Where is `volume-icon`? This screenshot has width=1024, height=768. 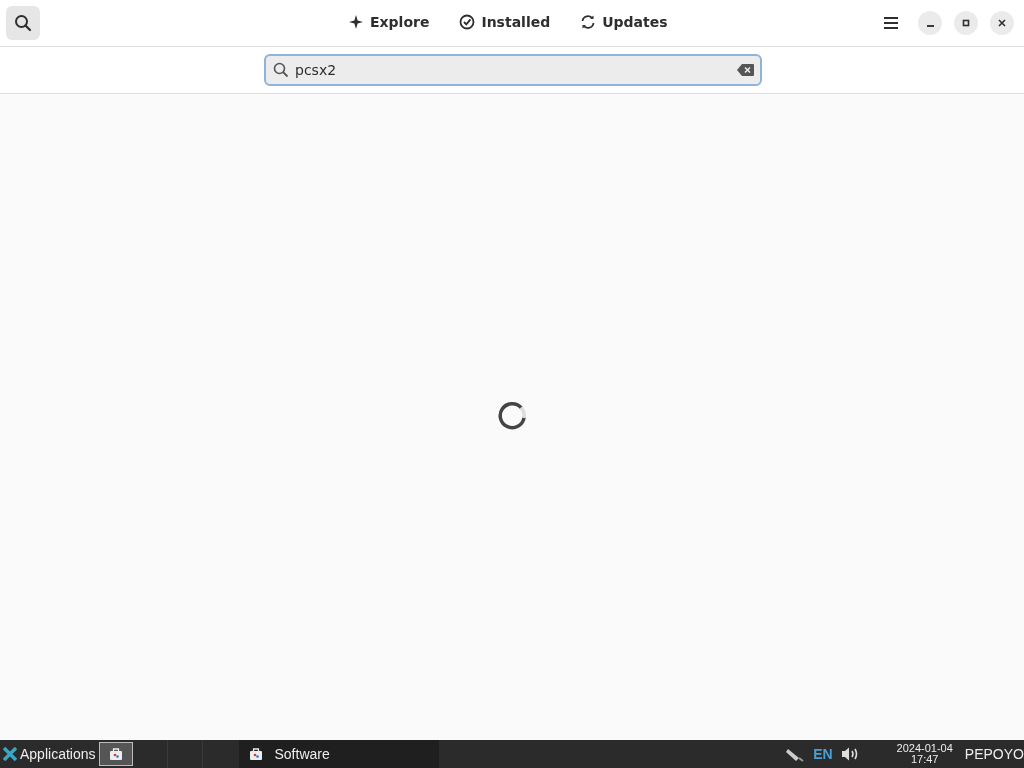 volume-icon is located at coordinates (849, 754).